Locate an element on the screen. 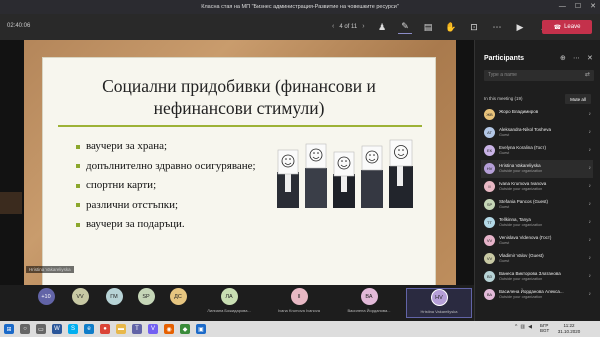 The width and height of the screenshot is (600, 337). skype-icon: S is located at coordinates (73, 329).